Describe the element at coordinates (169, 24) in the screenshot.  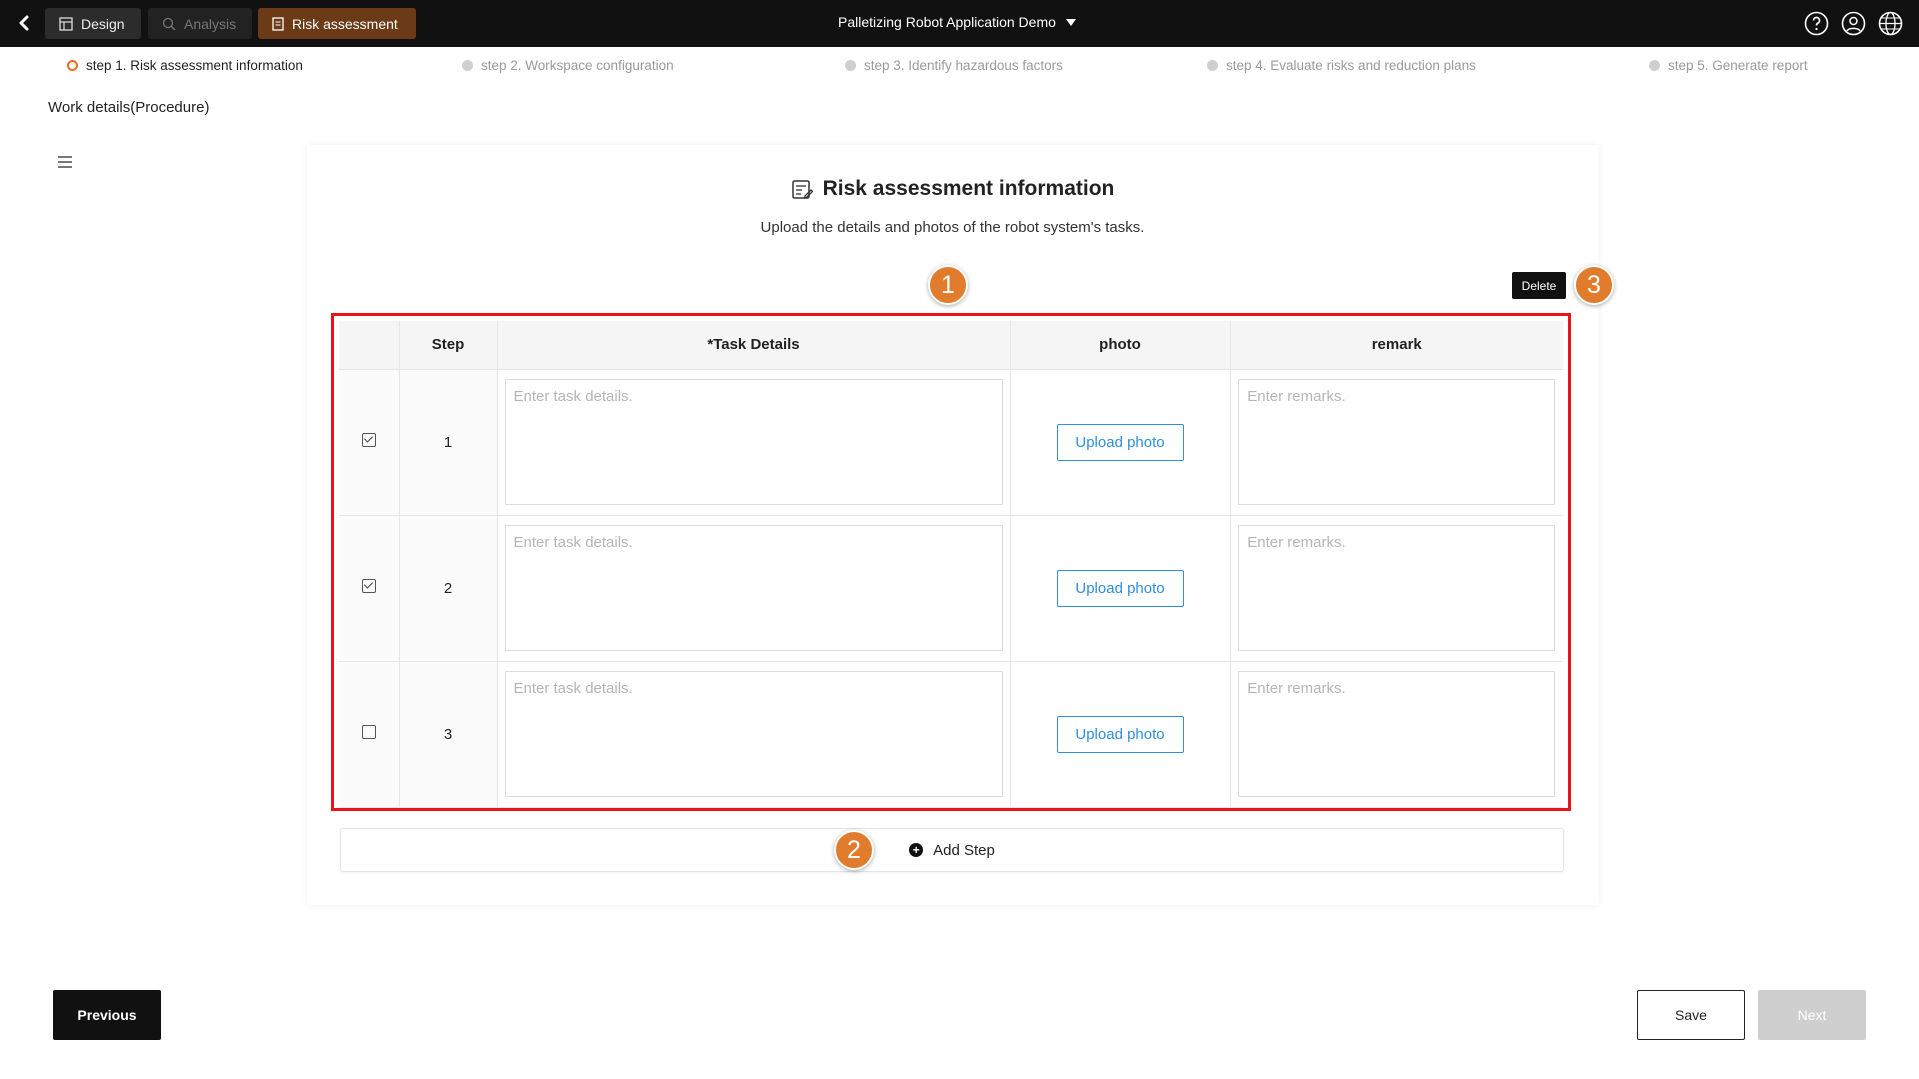
I see `analysis-icon` at that location.